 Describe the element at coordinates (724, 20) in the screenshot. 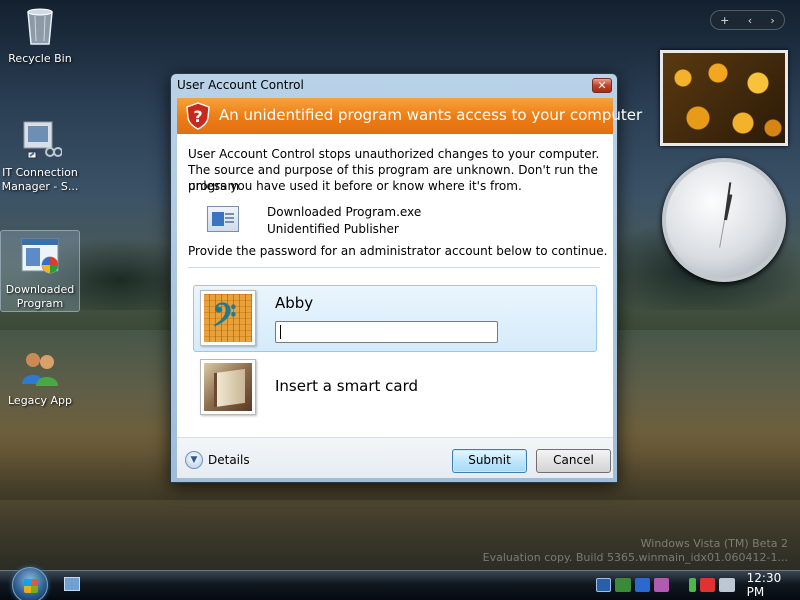

I see `add-gadget-button: +` at that location.